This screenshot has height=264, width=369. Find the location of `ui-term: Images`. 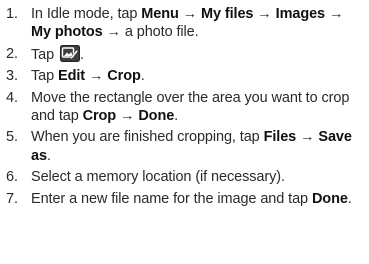

ui-term: Images is located at coordinates (300, 14).